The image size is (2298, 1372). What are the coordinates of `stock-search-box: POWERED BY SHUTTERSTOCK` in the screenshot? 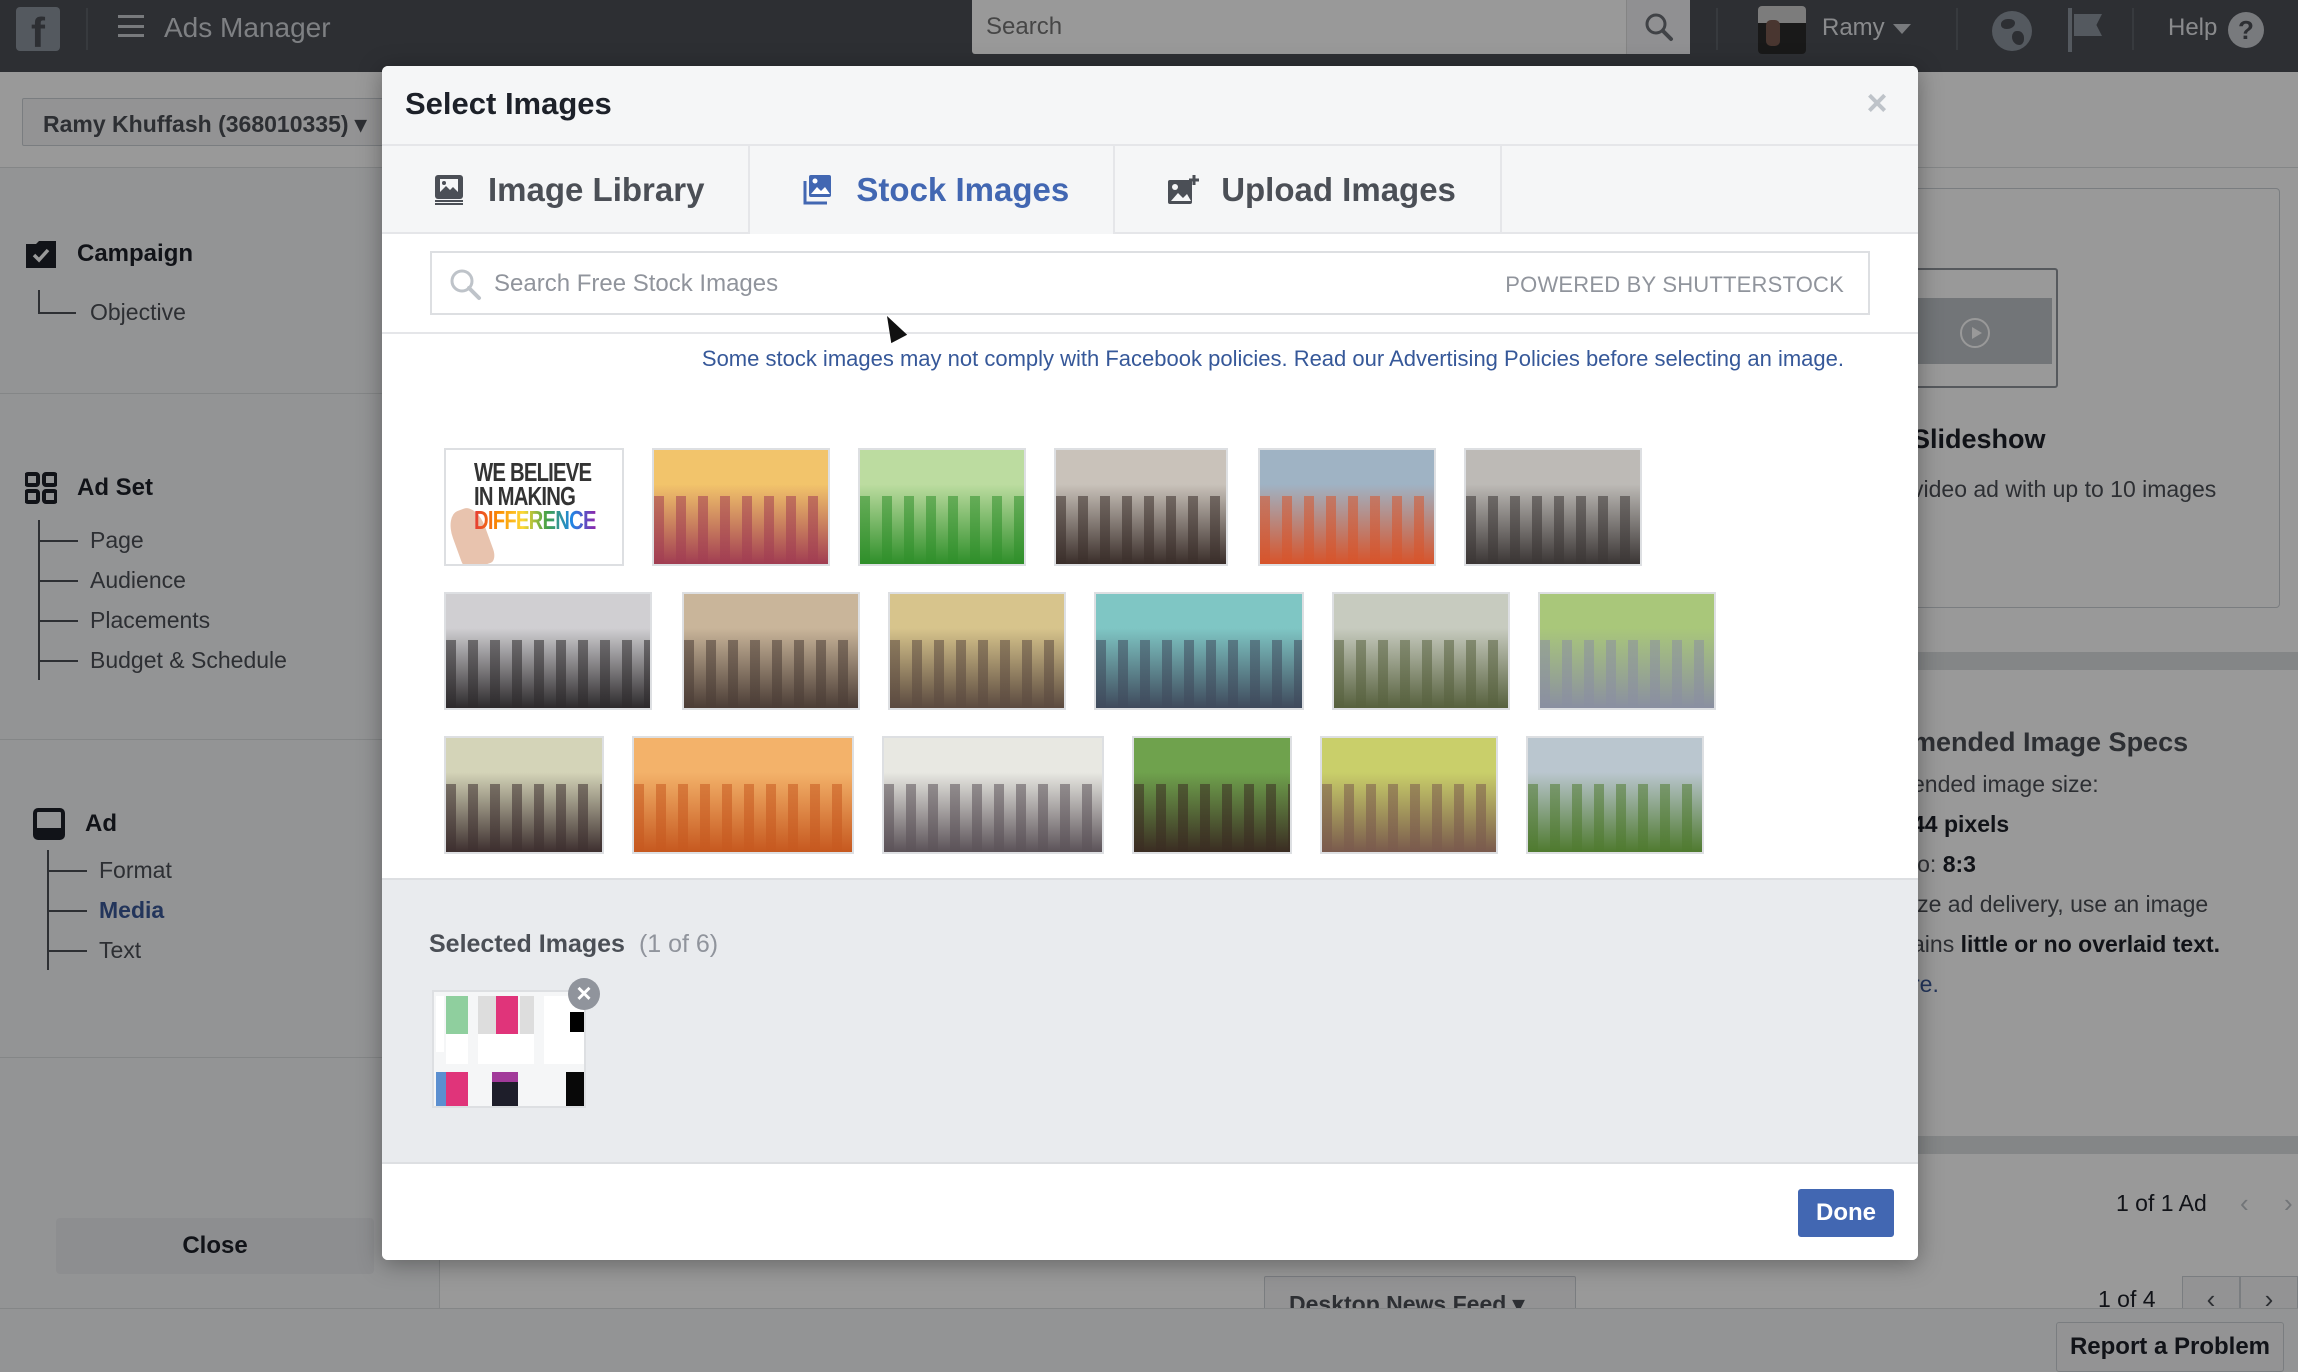 It's located at (1150, 283).